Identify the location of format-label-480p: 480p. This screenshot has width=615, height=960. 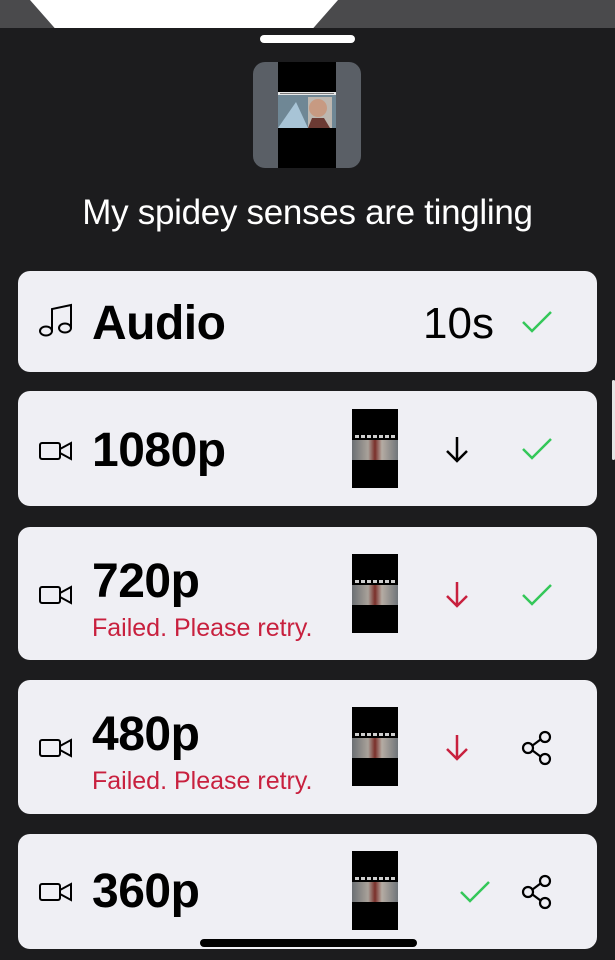
(146, 734).